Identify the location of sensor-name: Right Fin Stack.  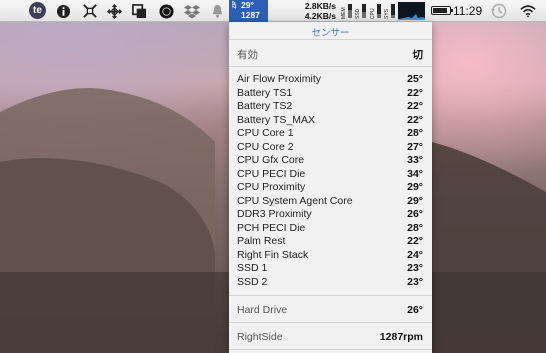
(273, 254).